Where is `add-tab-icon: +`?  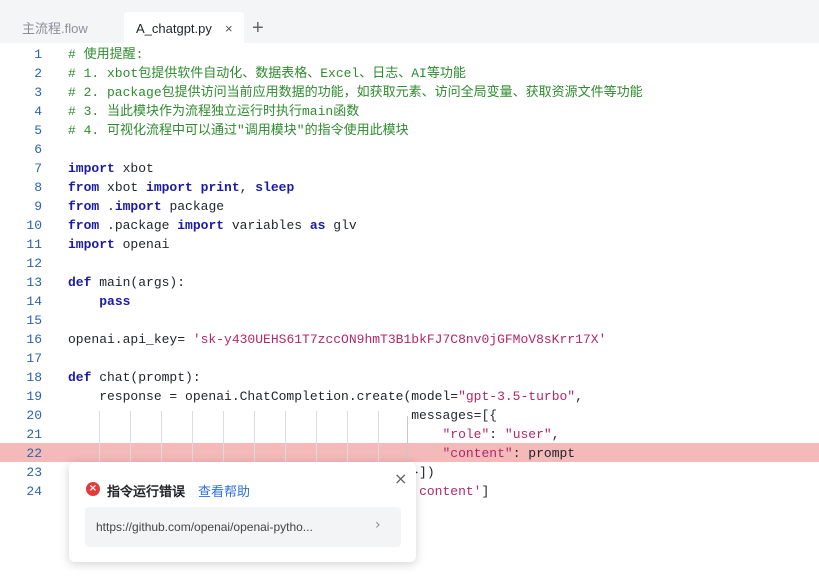
add-tab-icon: + is located at coordinates (258, 28).